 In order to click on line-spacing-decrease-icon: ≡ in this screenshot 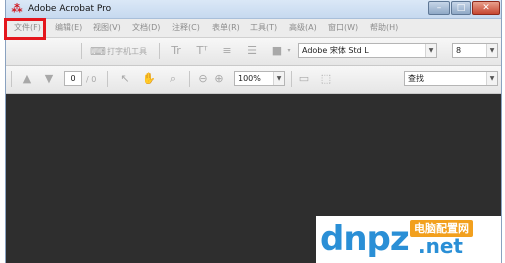, I will do `click(227, 51)`.